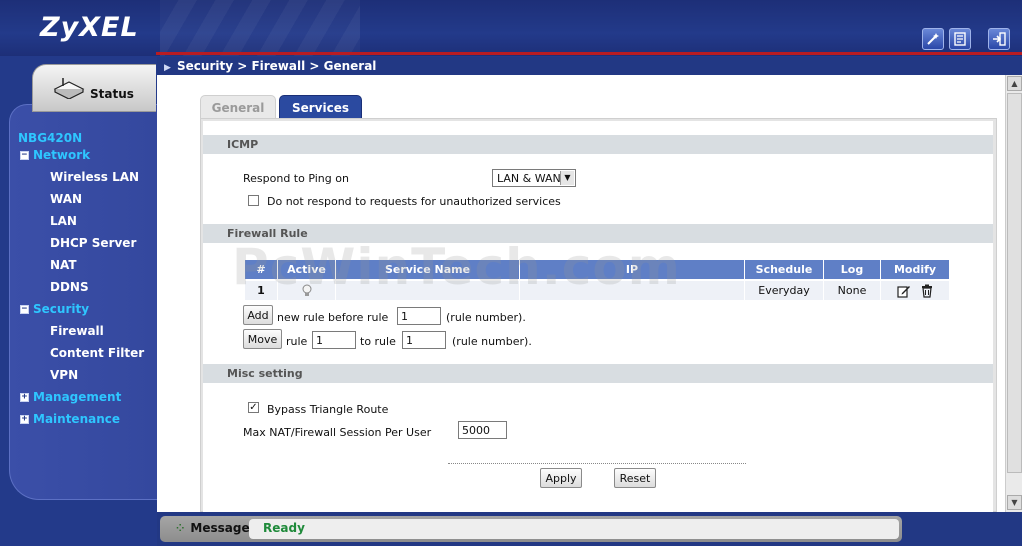 This screenshot has height=546, width=1022. What do you see at coordinates (852, 290) in the screenshot?
I see `rule-log-cell: None` at bounding box center [852, 290].